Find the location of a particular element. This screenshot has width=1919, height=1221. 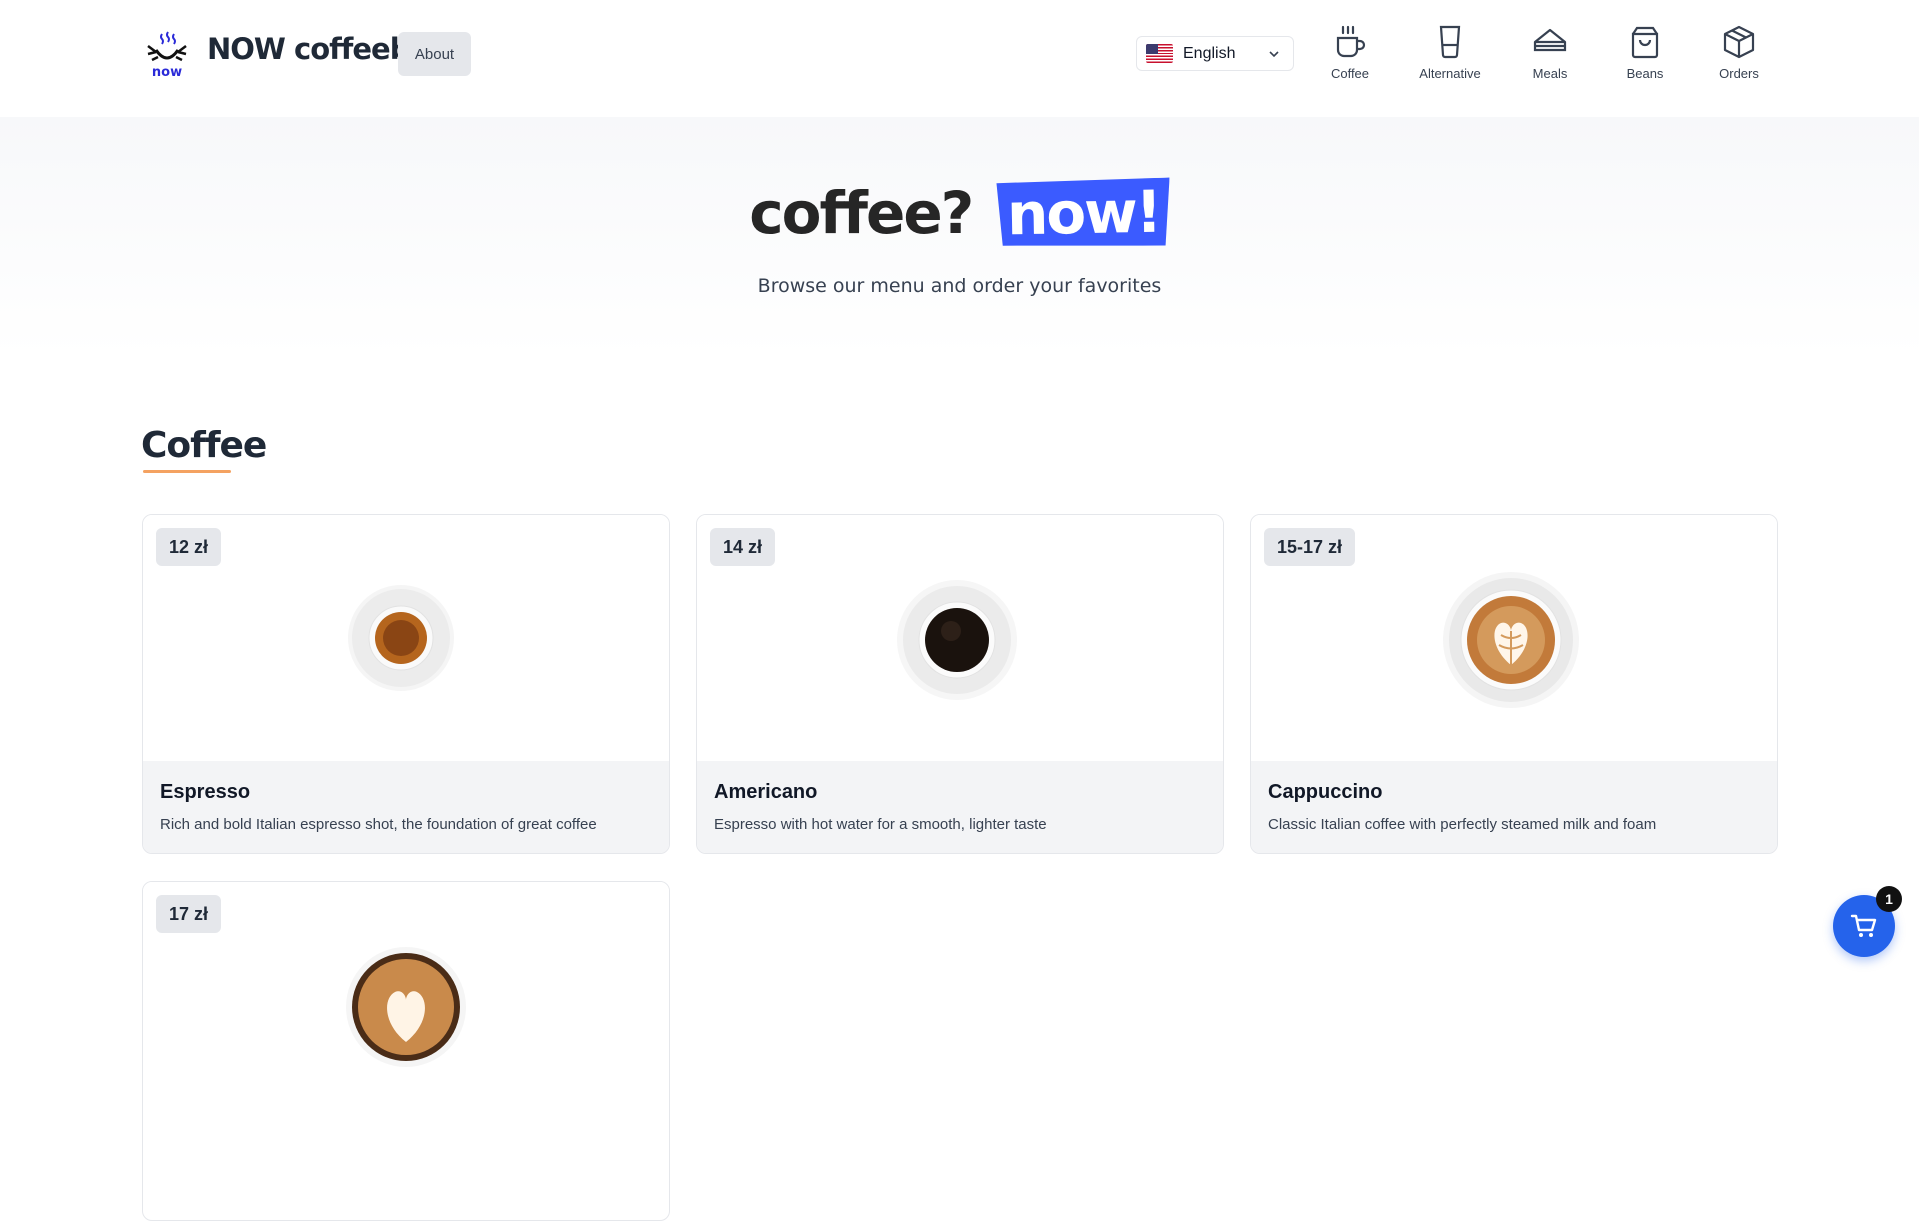

sandwich-icon is located at coordinates (1550, 40).